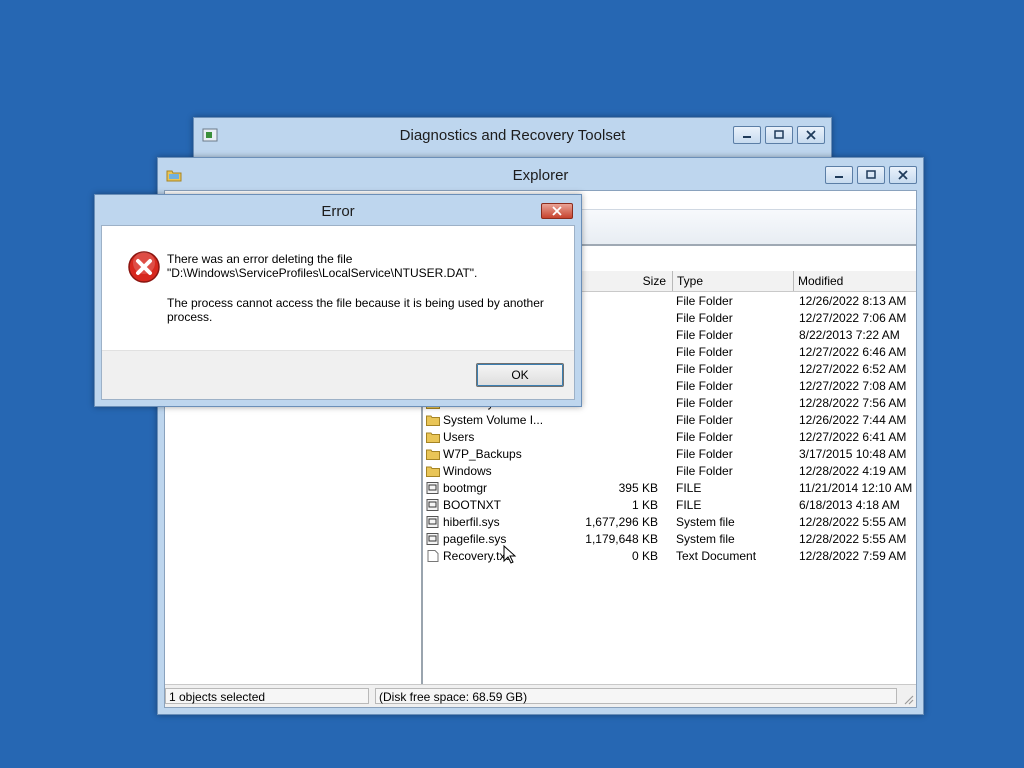 The width and height of the screenshot is (1024, 768). I want to click on explorer-titlebar: Explorer, so click(540, 176).